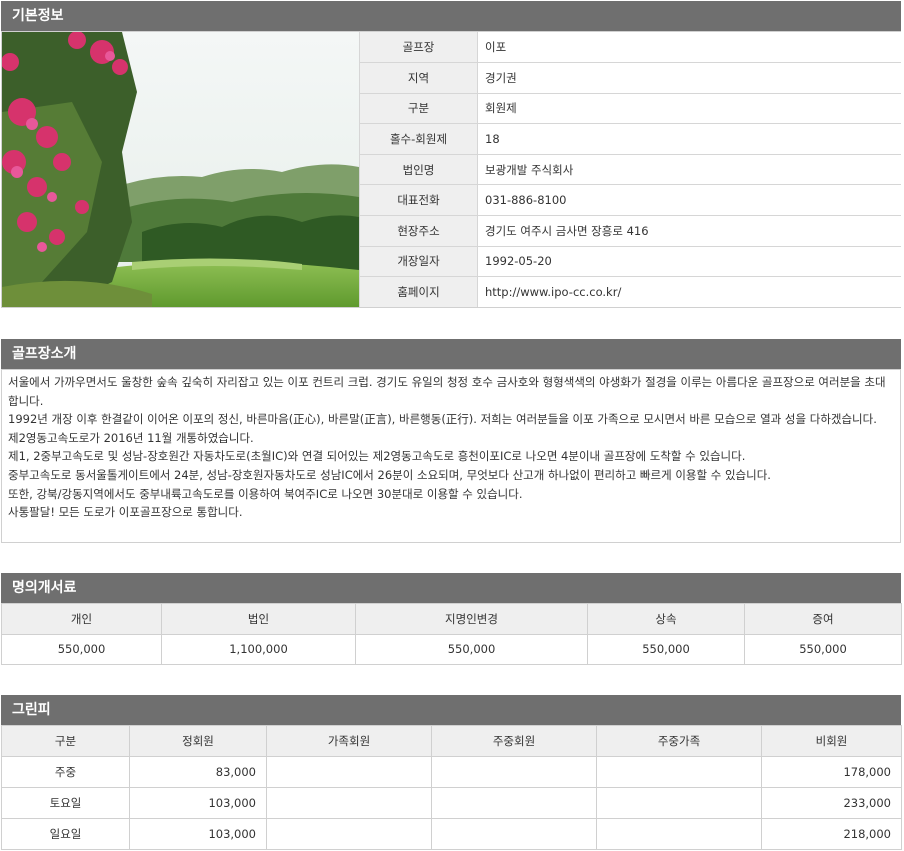 The height and width of the screenshot is (851, 904). What do you see at coordinates (65, 834) in the screenshot?
I see `day-label: 일요일` at bounding box center [65, 834].